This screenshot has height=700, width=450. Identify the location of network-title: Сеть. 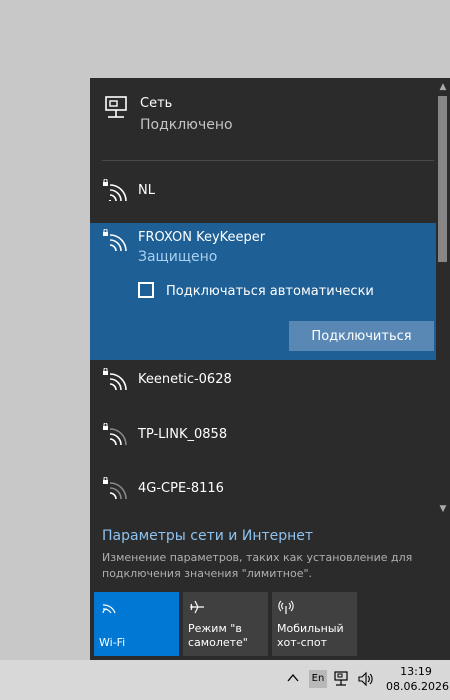
(156, 103).